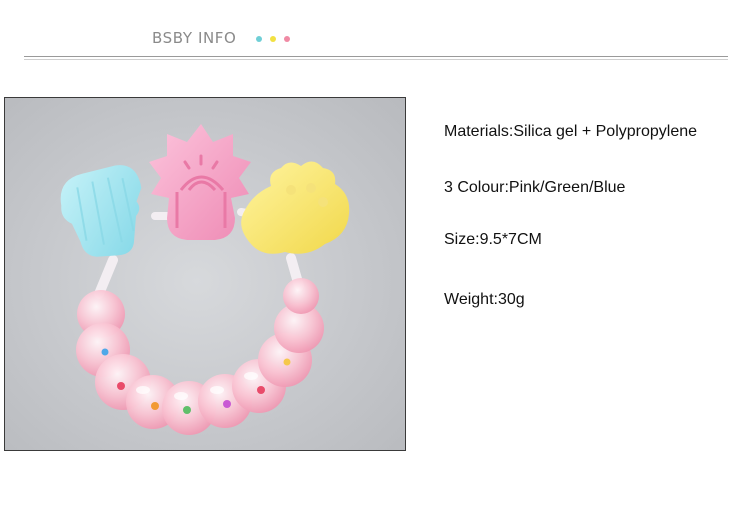 Image resolution: width=750 pixels, height=528 pixels. What do you see at coordinates (200, 182) in the screenshot?
I see `pink-teether` at bounding box center [200, 182].